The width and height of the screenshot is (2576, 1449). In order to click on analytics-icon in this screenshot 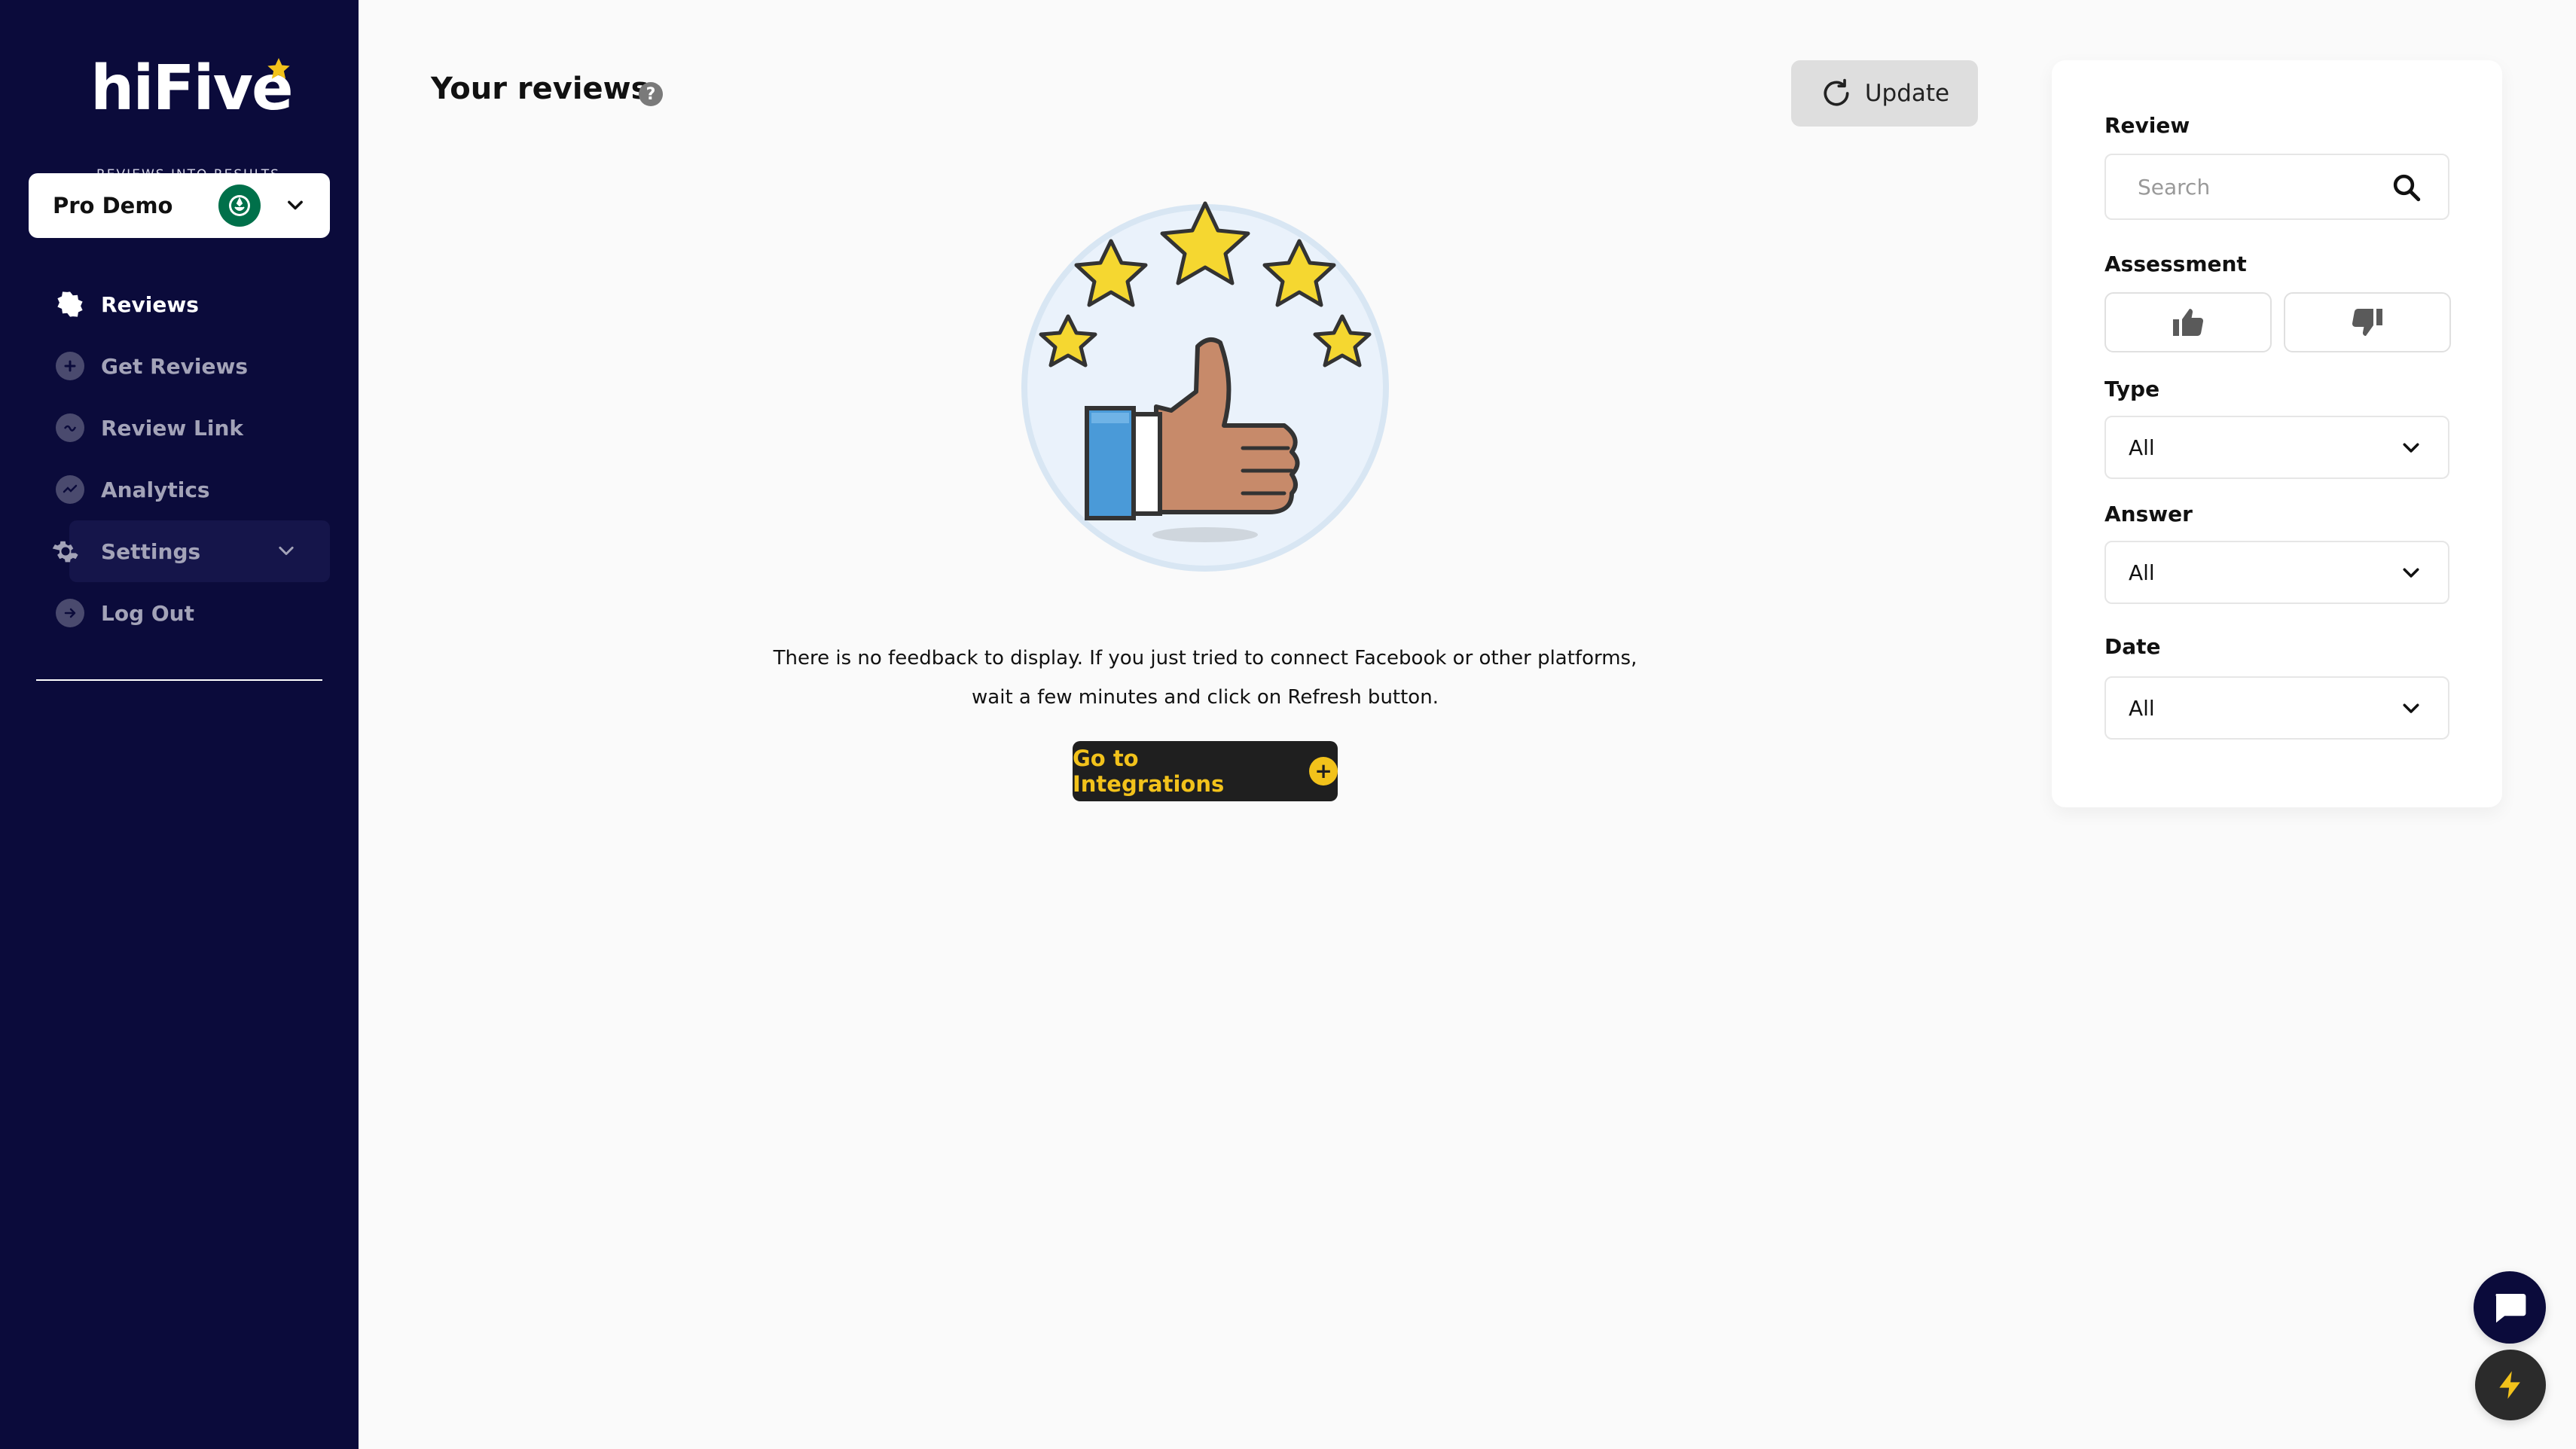, I will do `click(70, 489)`.